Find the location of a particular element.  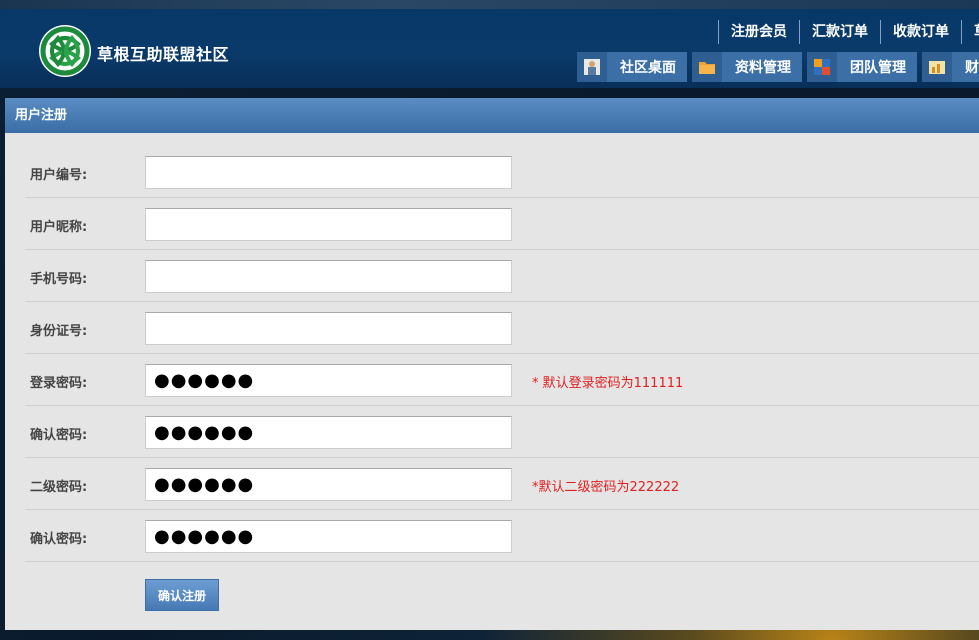

field-label: 手机号码: is located at coordinates (59, 279).